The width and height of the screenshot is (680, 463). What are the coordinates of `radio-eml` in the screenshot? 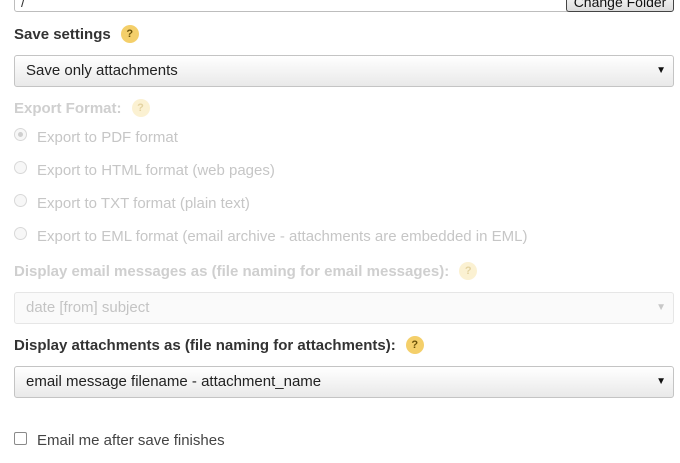 It's located at (20, 233).